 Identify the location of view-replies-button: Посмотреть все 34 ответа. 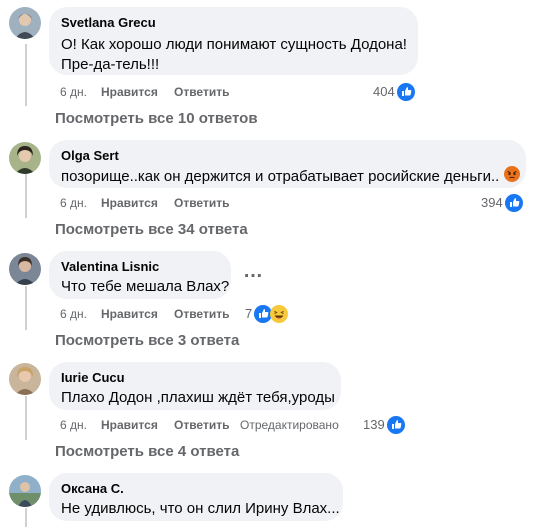
(151, 230).